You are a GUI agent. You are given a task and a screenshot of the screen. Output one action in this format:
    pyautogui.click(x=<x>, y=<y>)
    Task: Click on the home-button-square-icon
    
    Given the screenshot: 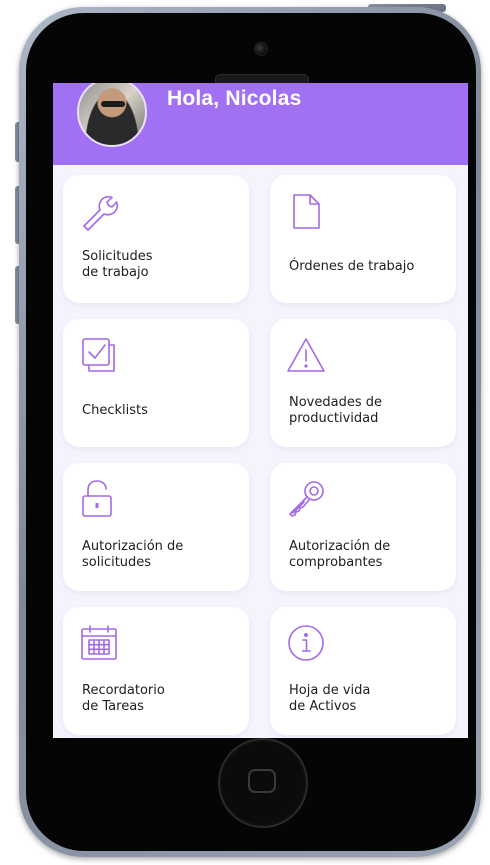 What is the action you would take?
    pyautogui.click(x=262, y=781)
    